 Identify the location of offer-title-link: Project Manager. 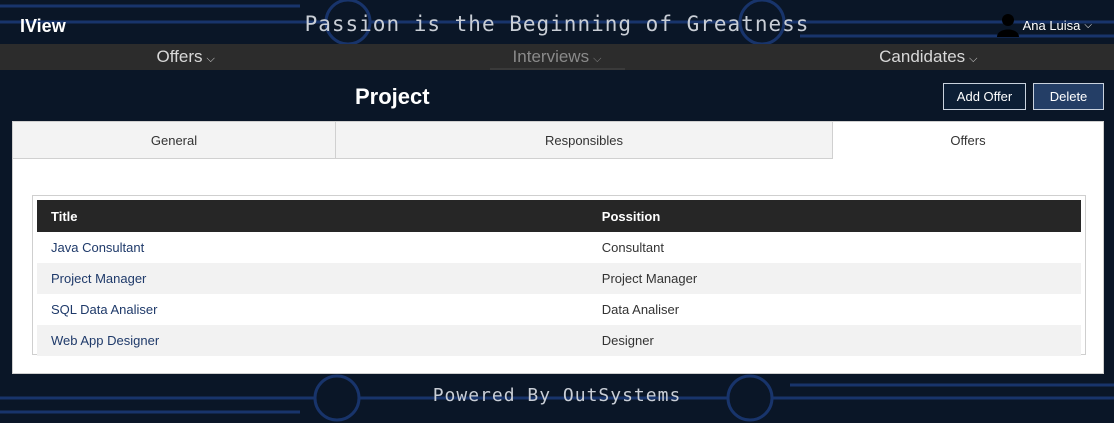
(312, 278).